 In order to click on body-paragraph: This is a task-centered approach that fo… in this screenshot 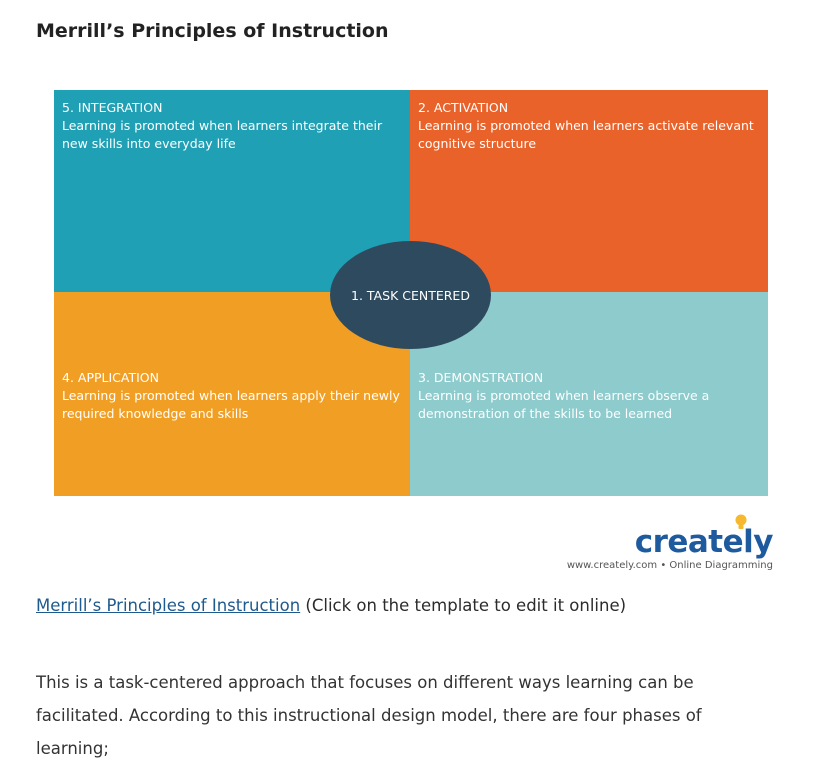, I will do `click(369, 715)`.